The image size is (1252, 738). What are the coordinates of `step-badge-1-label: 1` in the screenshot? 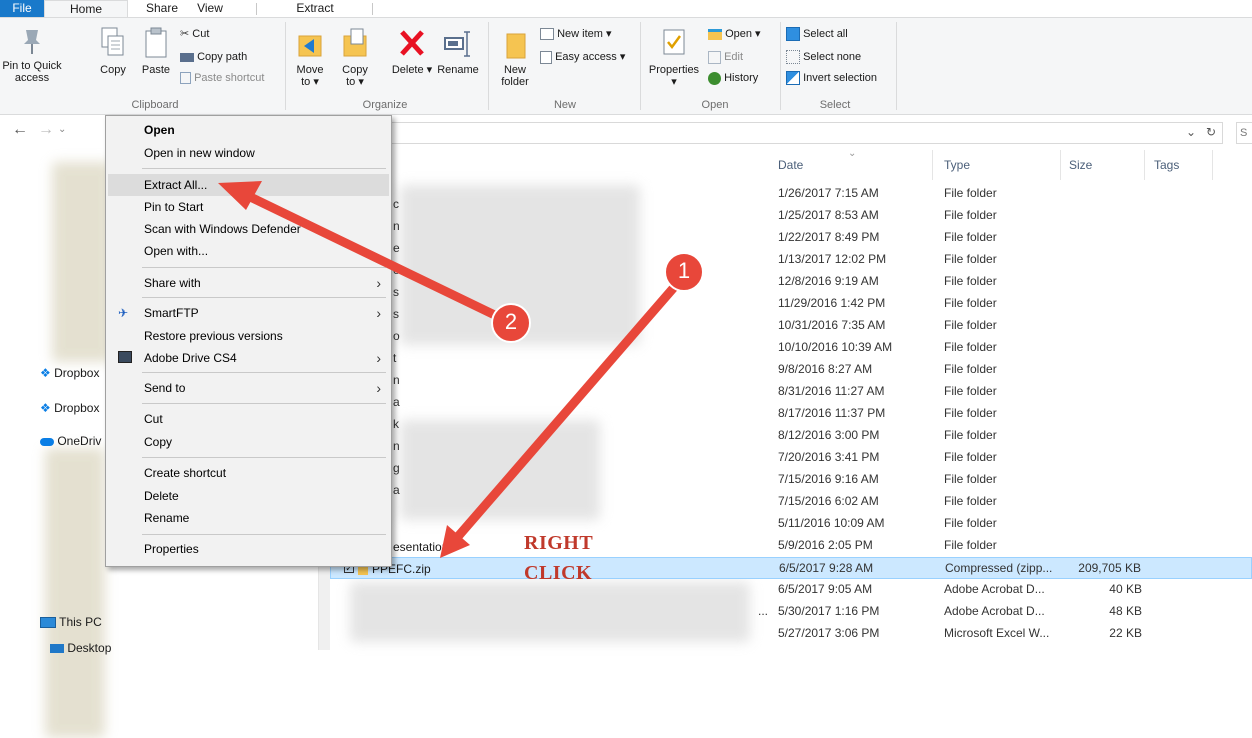 It's located at (684, 270).